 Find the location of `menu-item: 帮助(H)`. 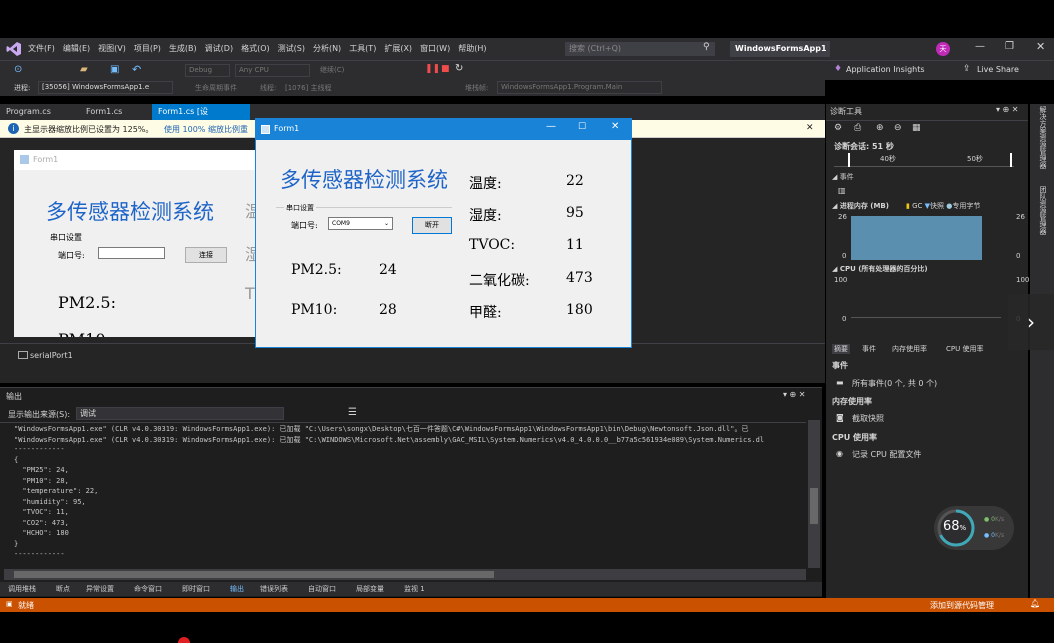

menu-item: 帮助(H) is located at coordinates (472, 49).